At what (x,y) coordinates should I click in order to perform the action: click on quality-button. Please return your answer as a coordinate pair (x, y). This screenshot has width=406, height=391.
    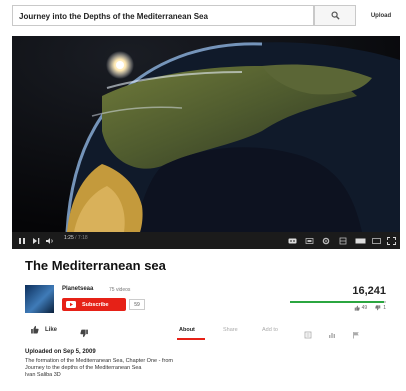
    Looking at the image, I should click on (343, 241).